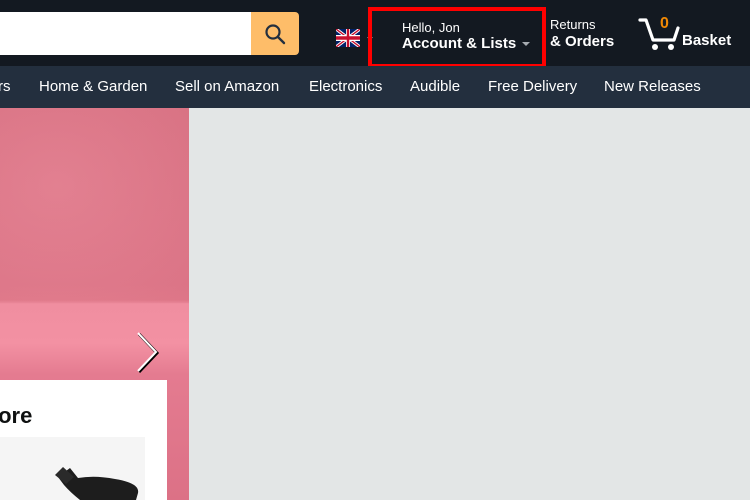 The image size is (750, 500). Describe the element at coordinates (345, 86) in the screenshot. I see `nav-item-electronics: Electronics` at that location.